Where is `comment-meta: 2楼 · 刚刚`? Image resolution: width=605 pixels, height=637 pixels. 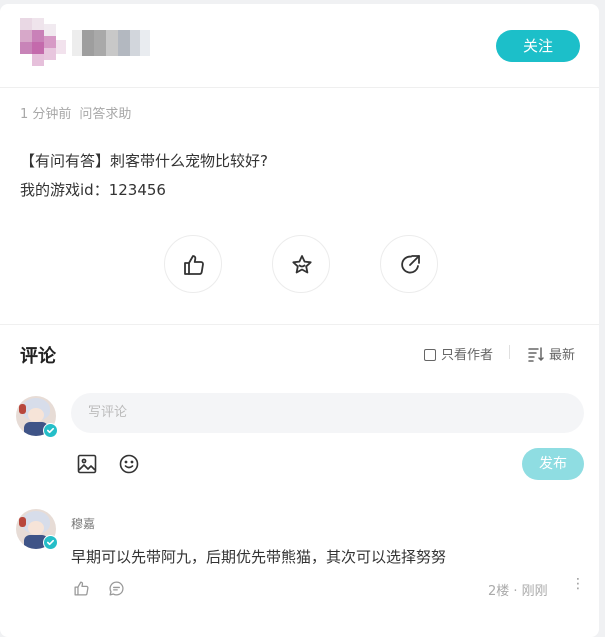 comment-meta: 2楼 · 刚刚 is located at coordinates (518, 591).